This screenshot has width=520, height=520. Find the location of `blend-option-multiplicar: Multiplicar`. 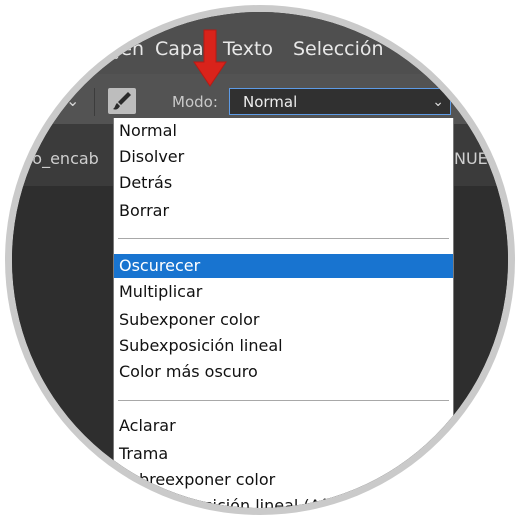

blend-option-multiplicar: Multiplicar is located at coordinates (283, 292).